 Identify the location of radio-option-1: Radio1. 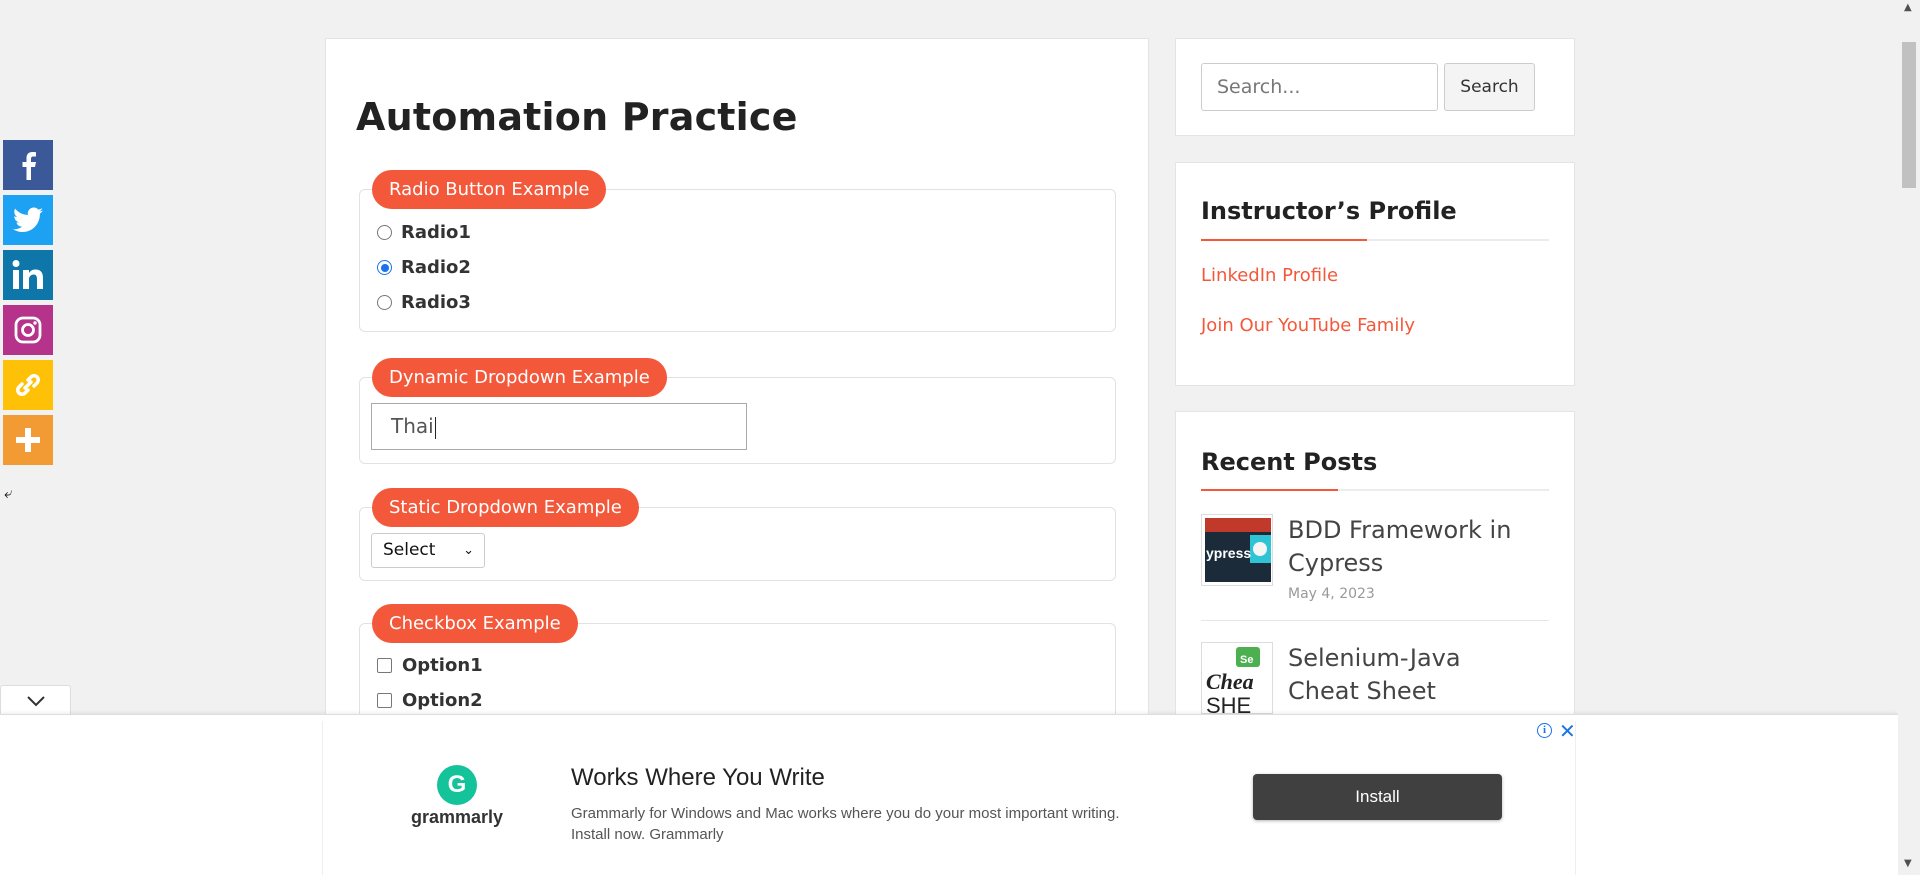
(424, 232).